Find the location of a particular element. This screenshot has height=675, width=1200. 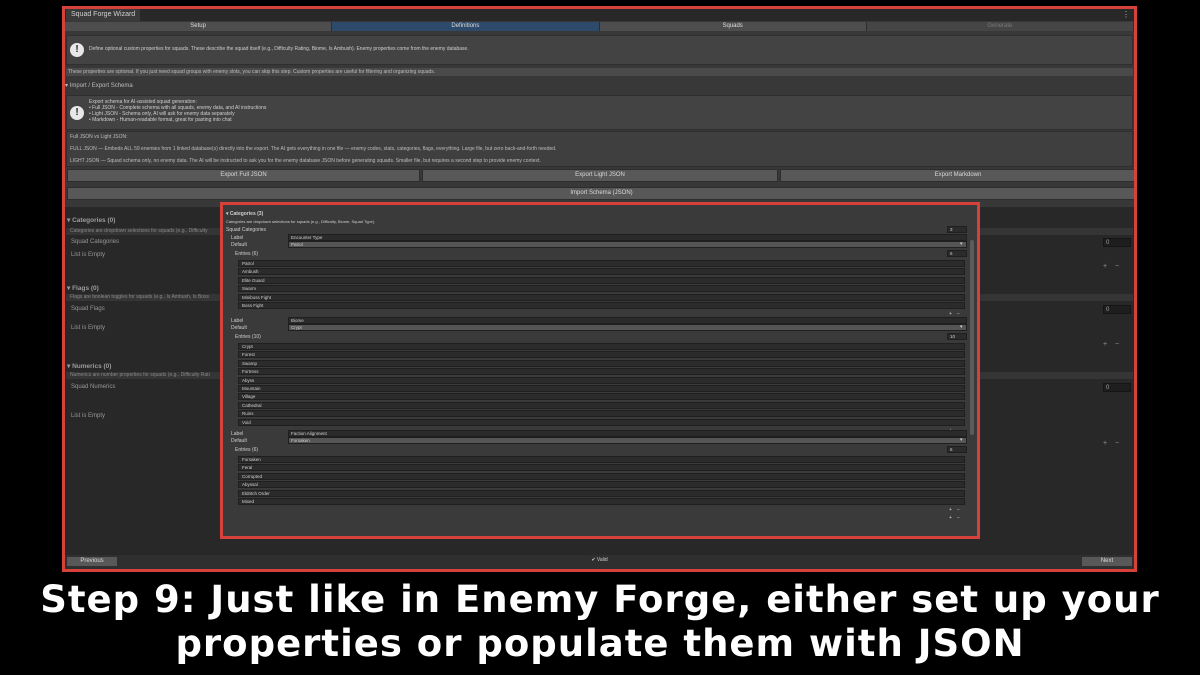

inset-entry-field: Abyss is located at coordinates (601, 380).